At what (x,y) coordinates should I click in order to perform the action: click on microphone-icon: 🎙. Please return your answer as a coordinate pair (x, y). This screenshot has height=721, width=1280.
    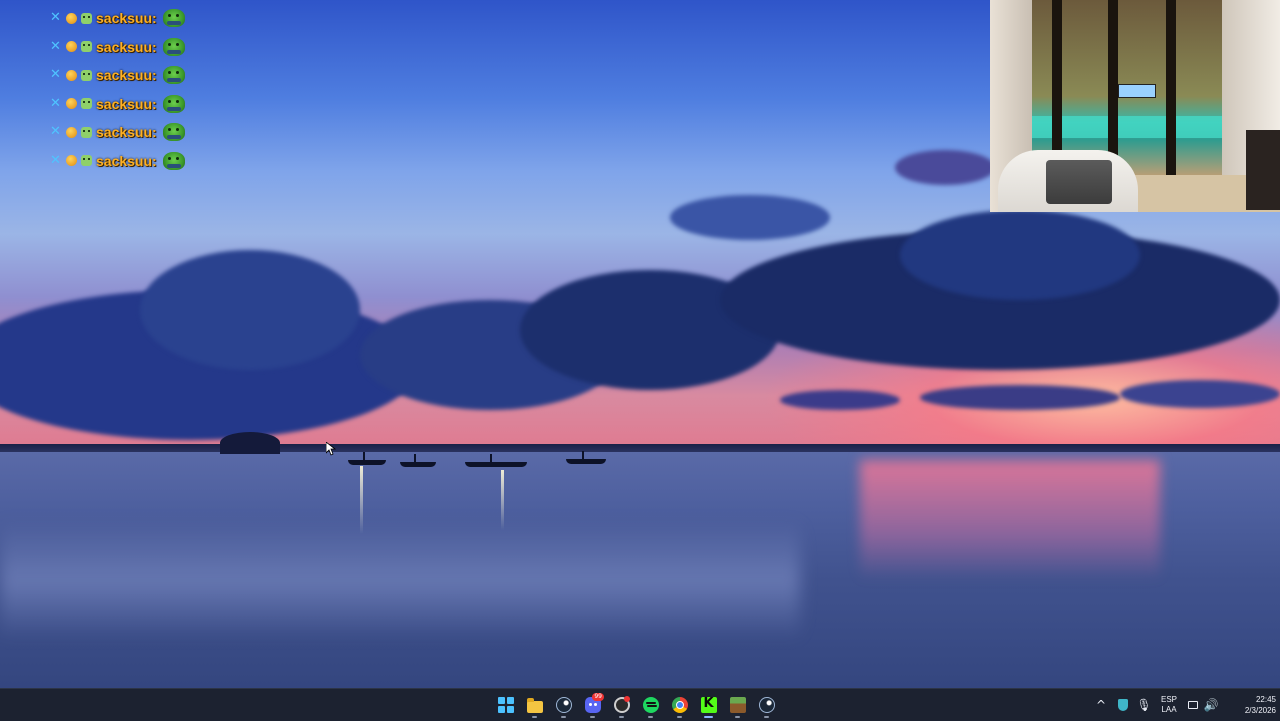
    Looking at the image, I should click on (1144, 705).